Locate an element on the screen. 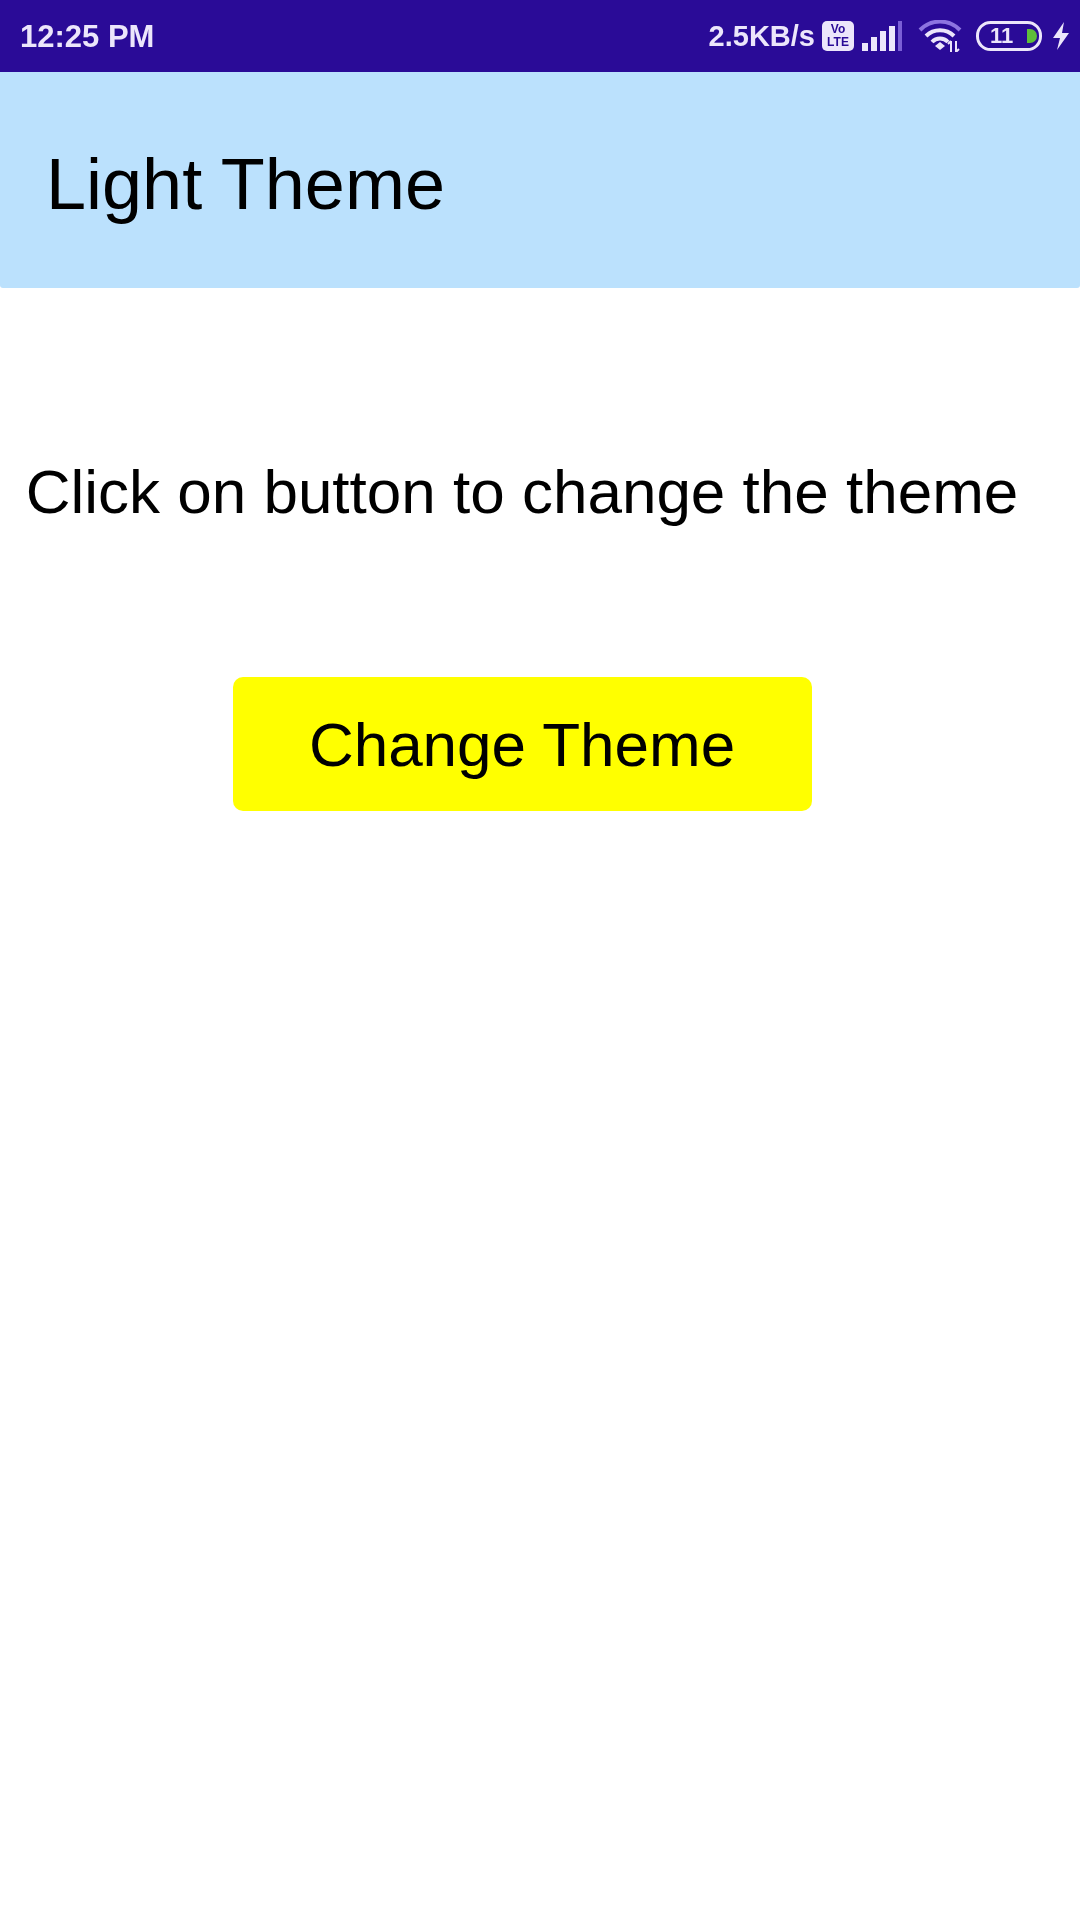 This screenshot has width=1080, height=1920. signal-icon is located at coordinates (882, 36).